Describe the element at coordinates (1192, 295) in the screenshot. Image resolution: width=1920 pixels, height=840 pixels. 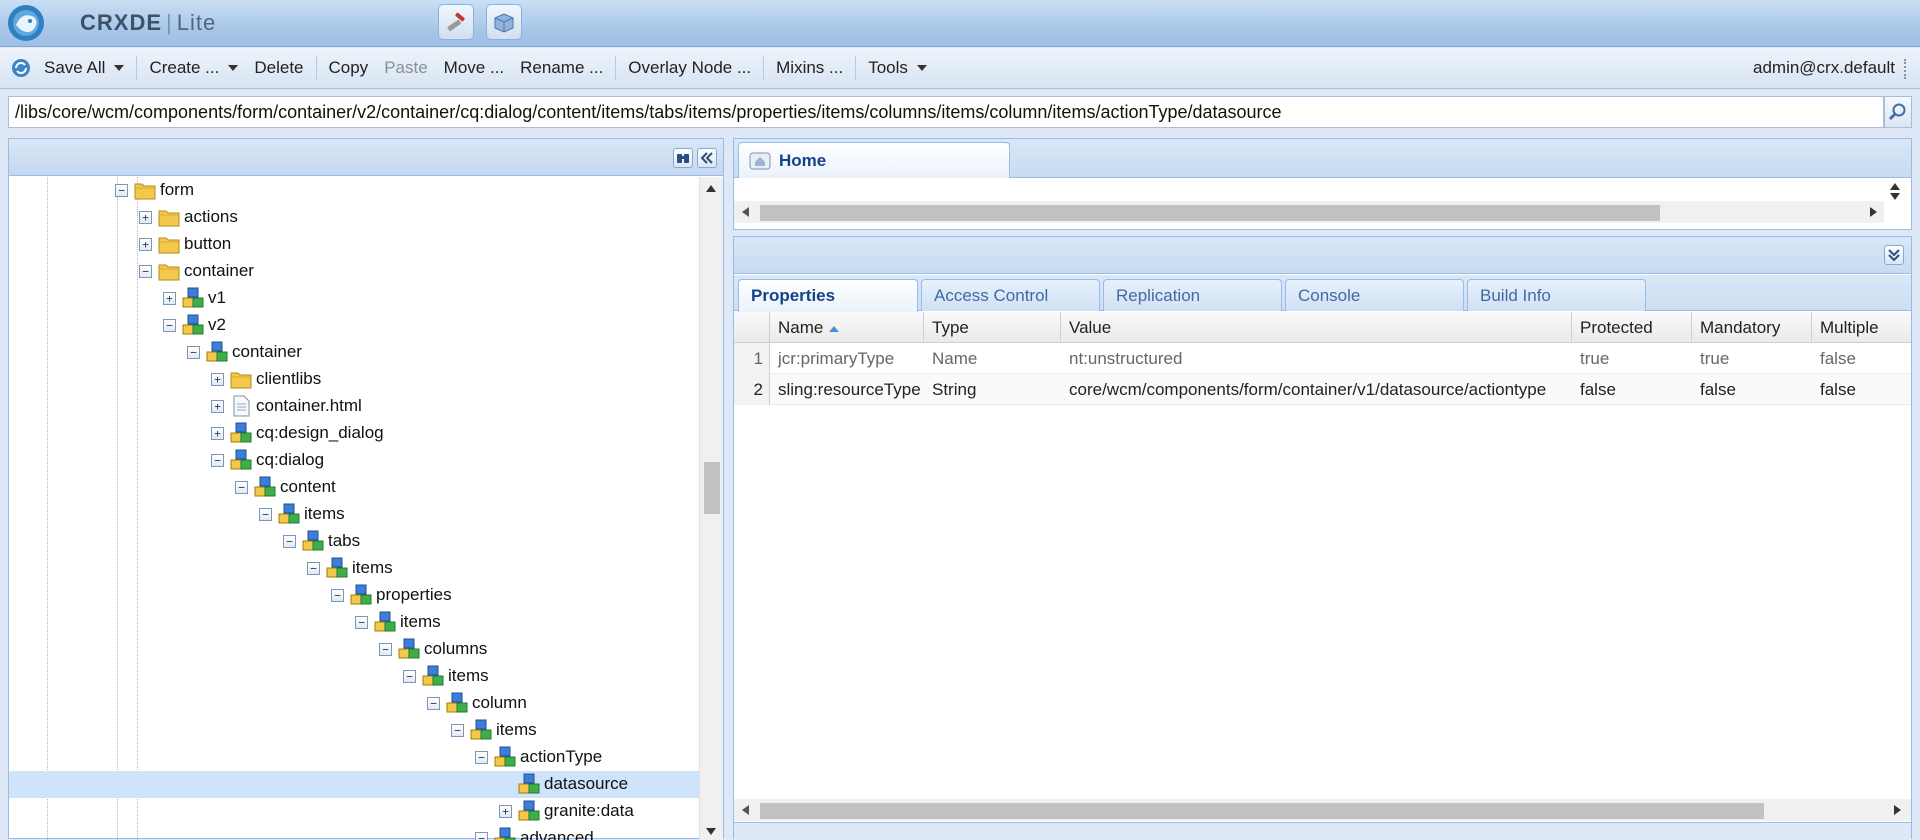
I see `tab-replication: Replication` at that location.